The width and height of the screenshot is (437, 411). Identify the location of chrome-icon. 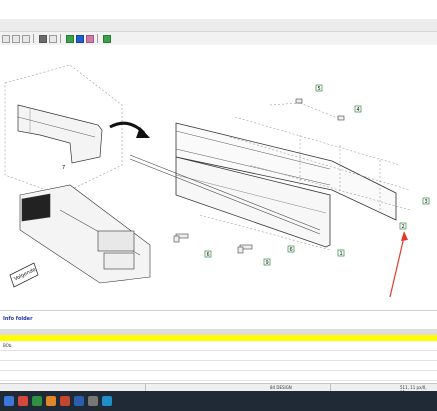
(23, 401).